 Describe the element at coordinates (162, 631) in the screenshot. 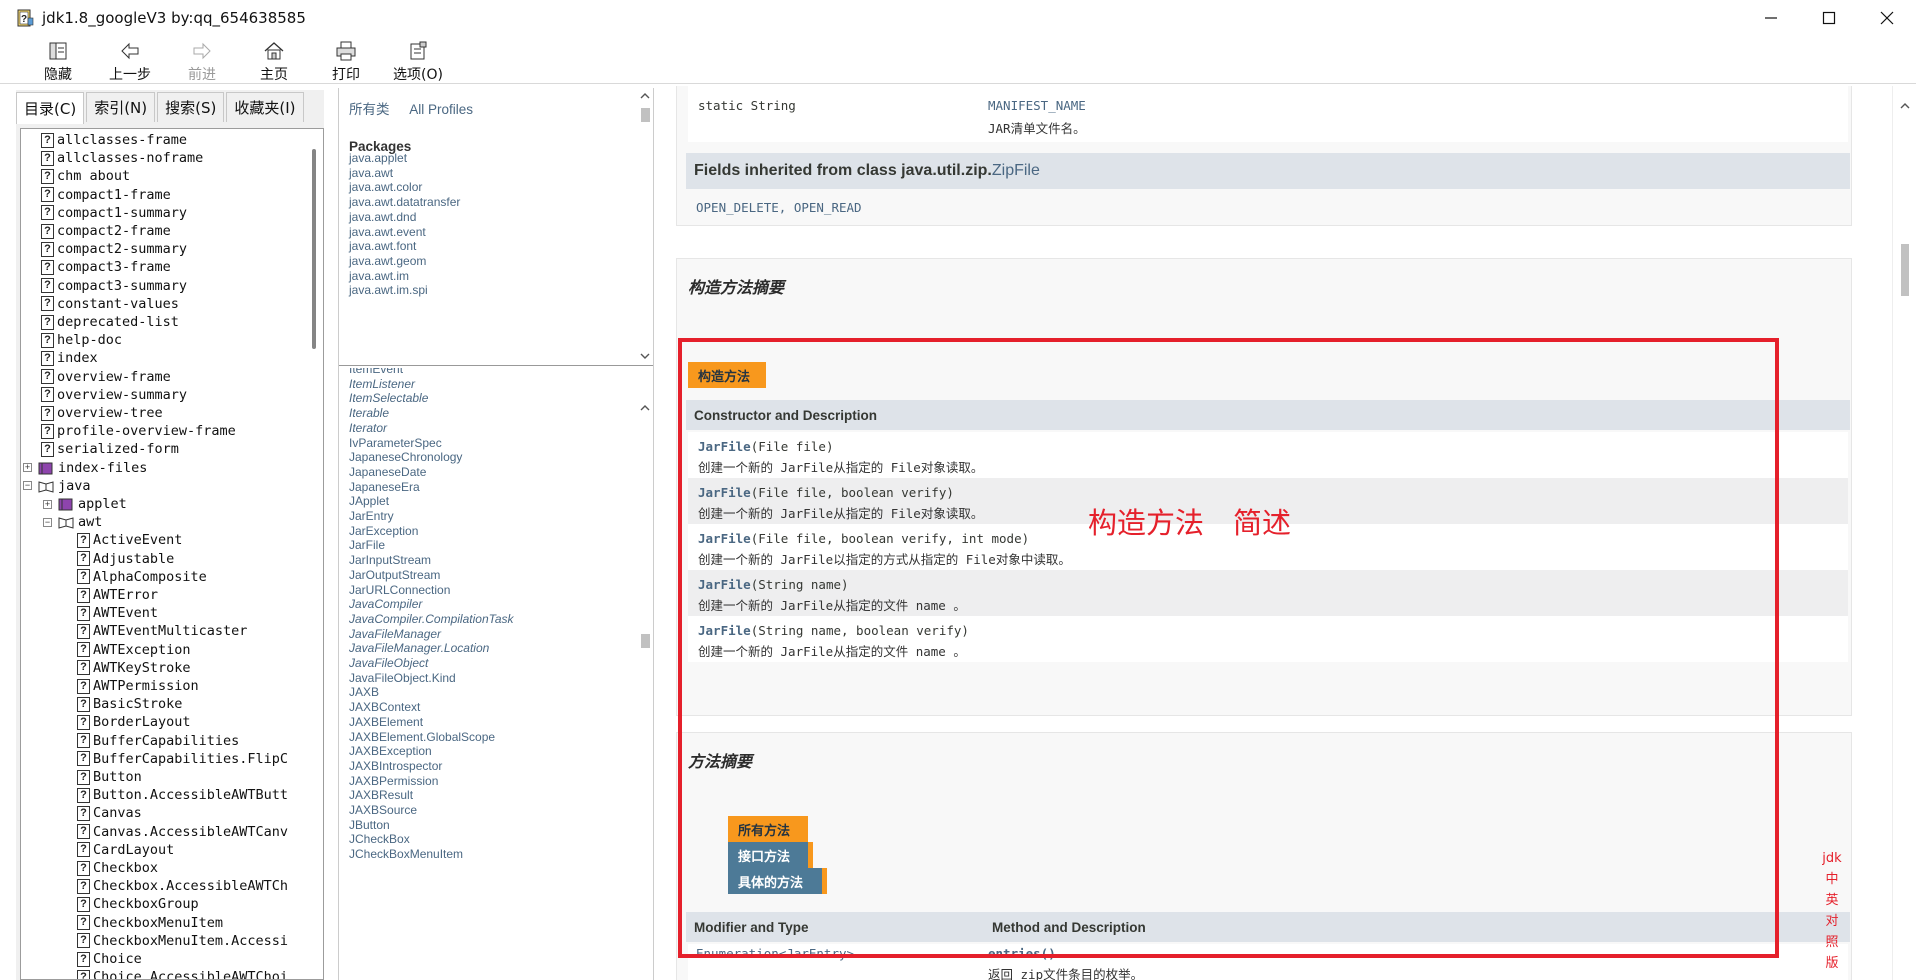

I see `tree-item: ? AWTEventMulticaster` at that location.